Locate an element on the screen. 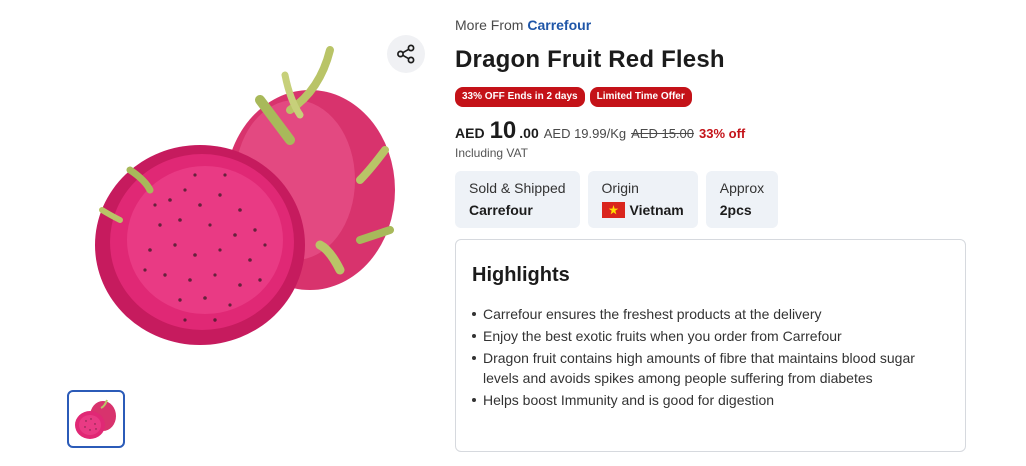  discount-percent: 33% off is located at coordinates (722, 133).